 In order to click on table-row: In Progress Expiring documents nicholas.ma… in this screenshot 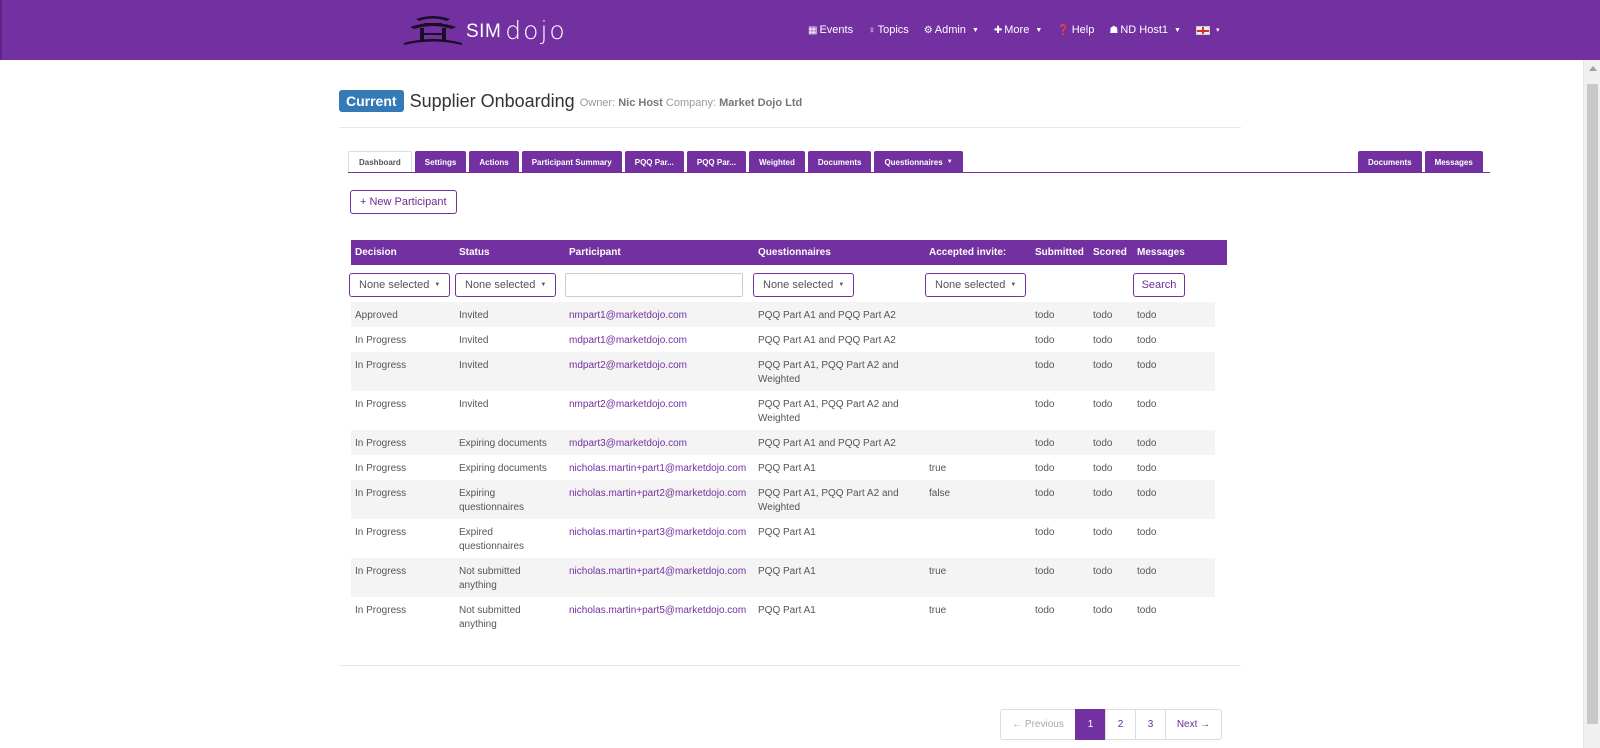, I will do `click(783, 467)`.